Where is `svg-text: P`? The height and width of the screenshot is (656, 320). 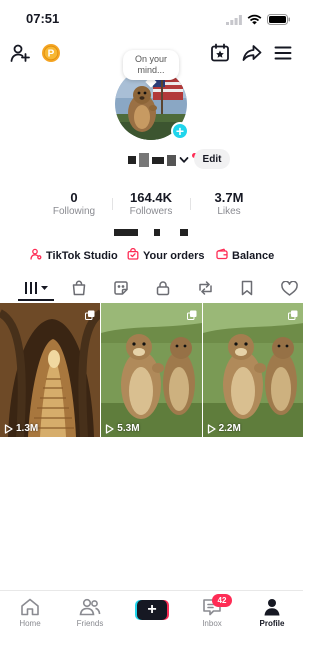 svg-text: P is located at coordinates (51, 54).